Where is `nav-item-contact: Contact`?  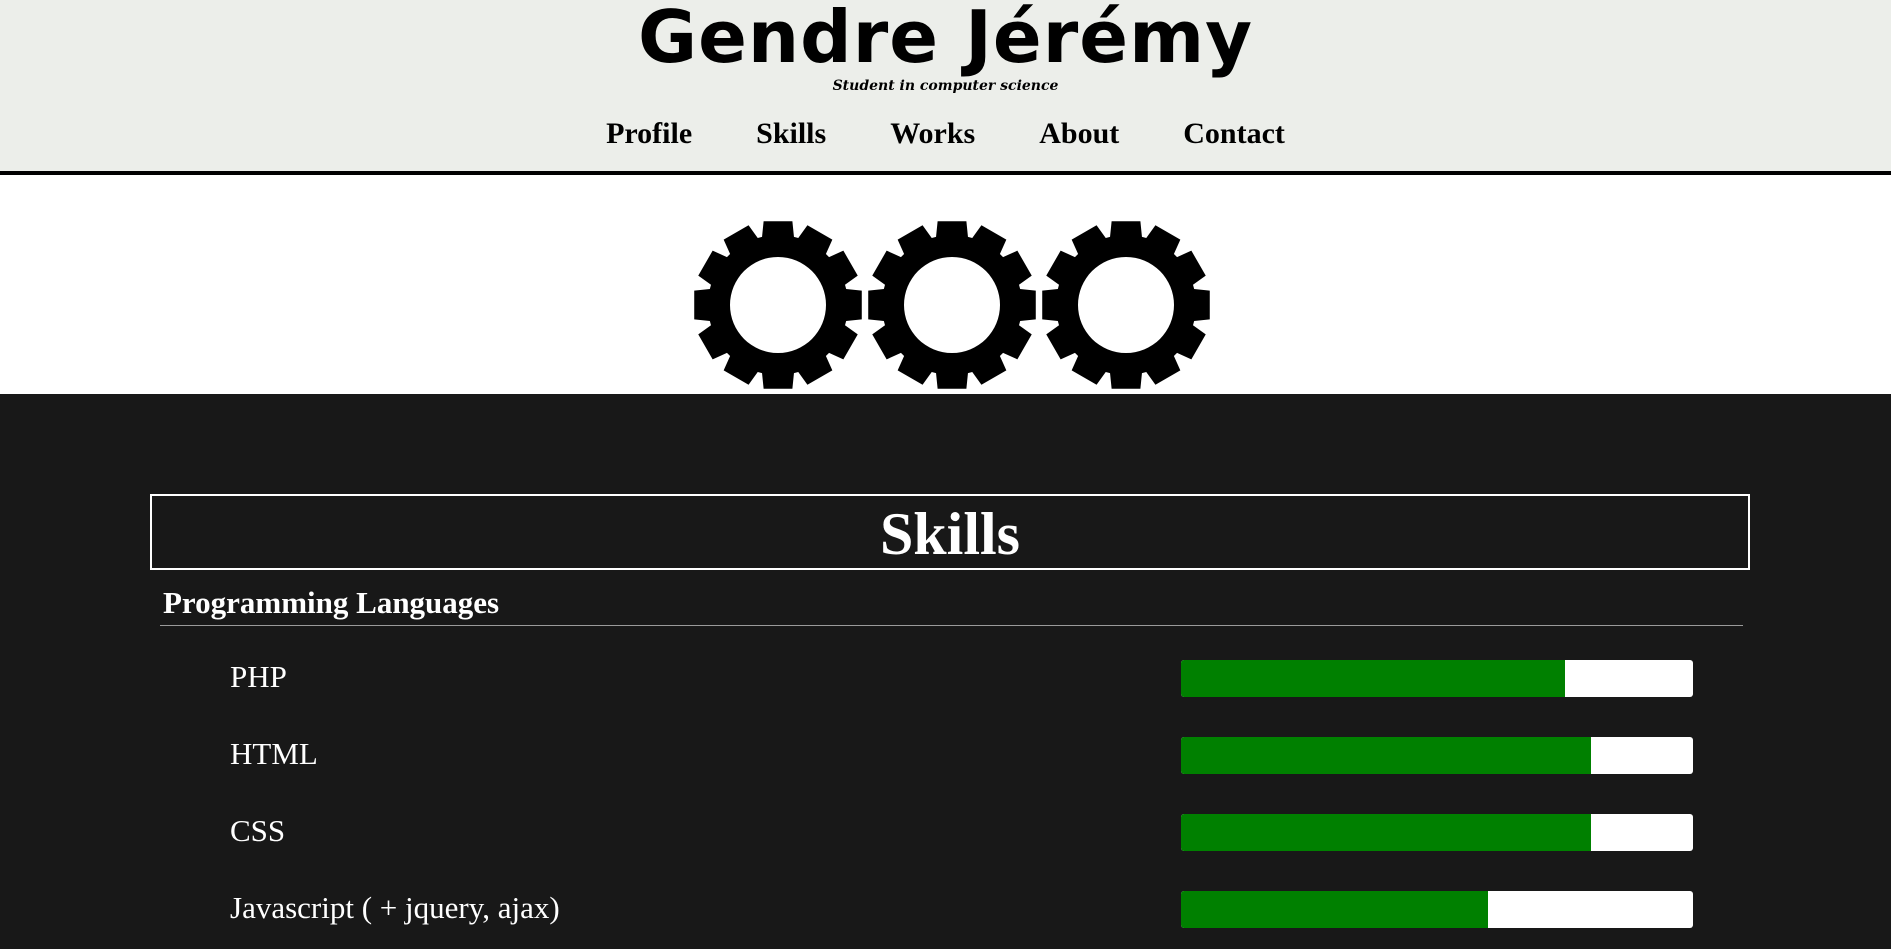 nav-item-contact: Contact is located at coordinates (1234, 134).